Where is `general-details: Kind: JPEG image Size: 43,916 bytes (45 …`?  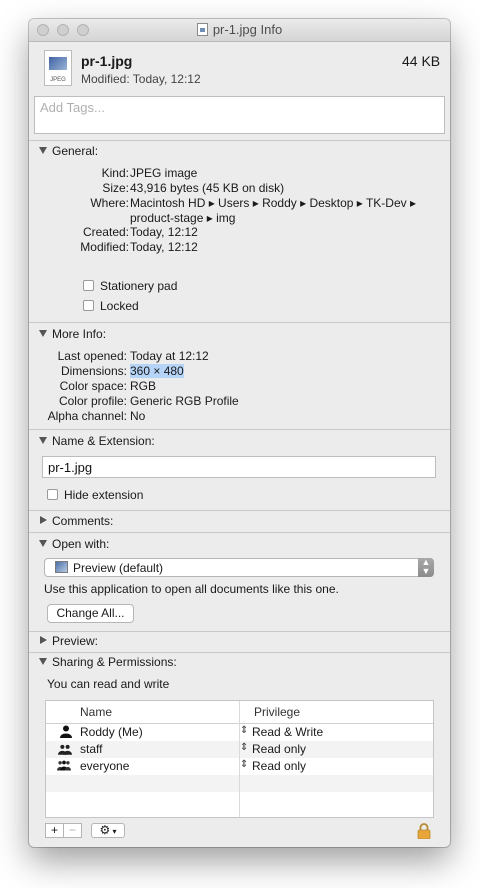 general-details: Kind: JPEG image Size: 43,916 bytes (45 … is located at coordinates (239, 216).